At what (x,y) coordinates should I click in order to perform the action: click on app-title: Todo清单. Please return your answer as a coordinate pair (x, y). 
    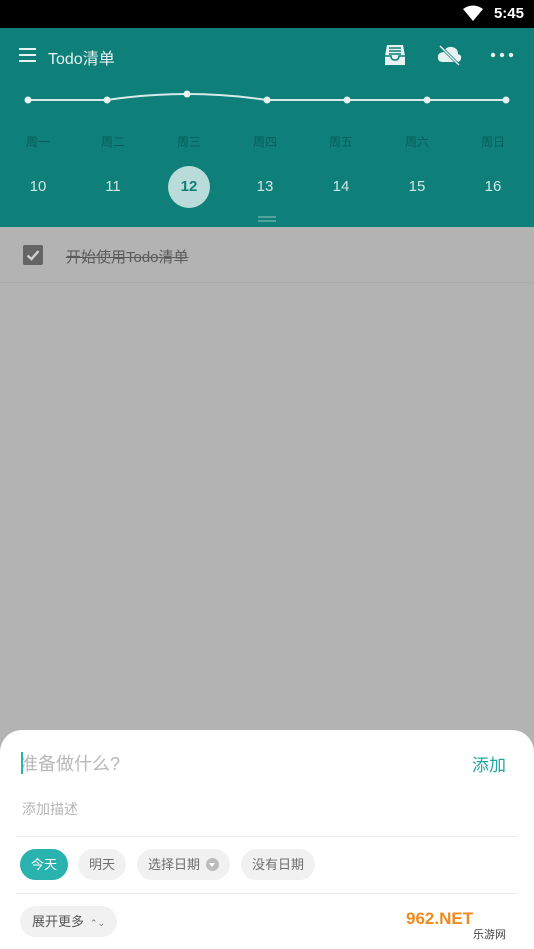
    Looking at the image, I should click on (81, 59).